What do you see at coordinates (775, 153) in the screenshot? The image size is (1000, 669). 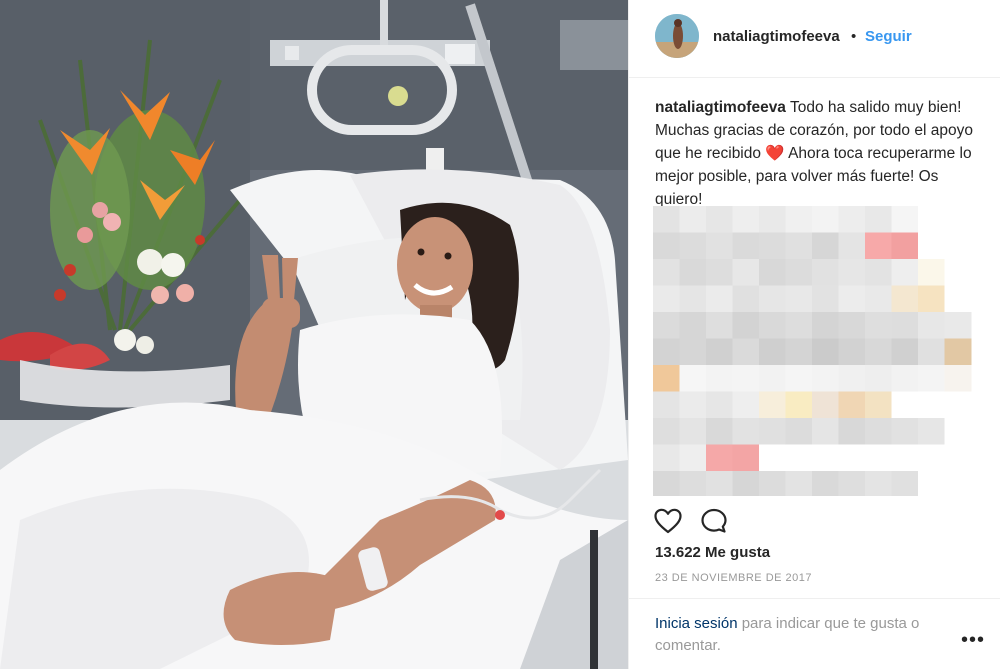 I see `red-heart-emoji-icon: ❤️` at bounding box center [775, 153].